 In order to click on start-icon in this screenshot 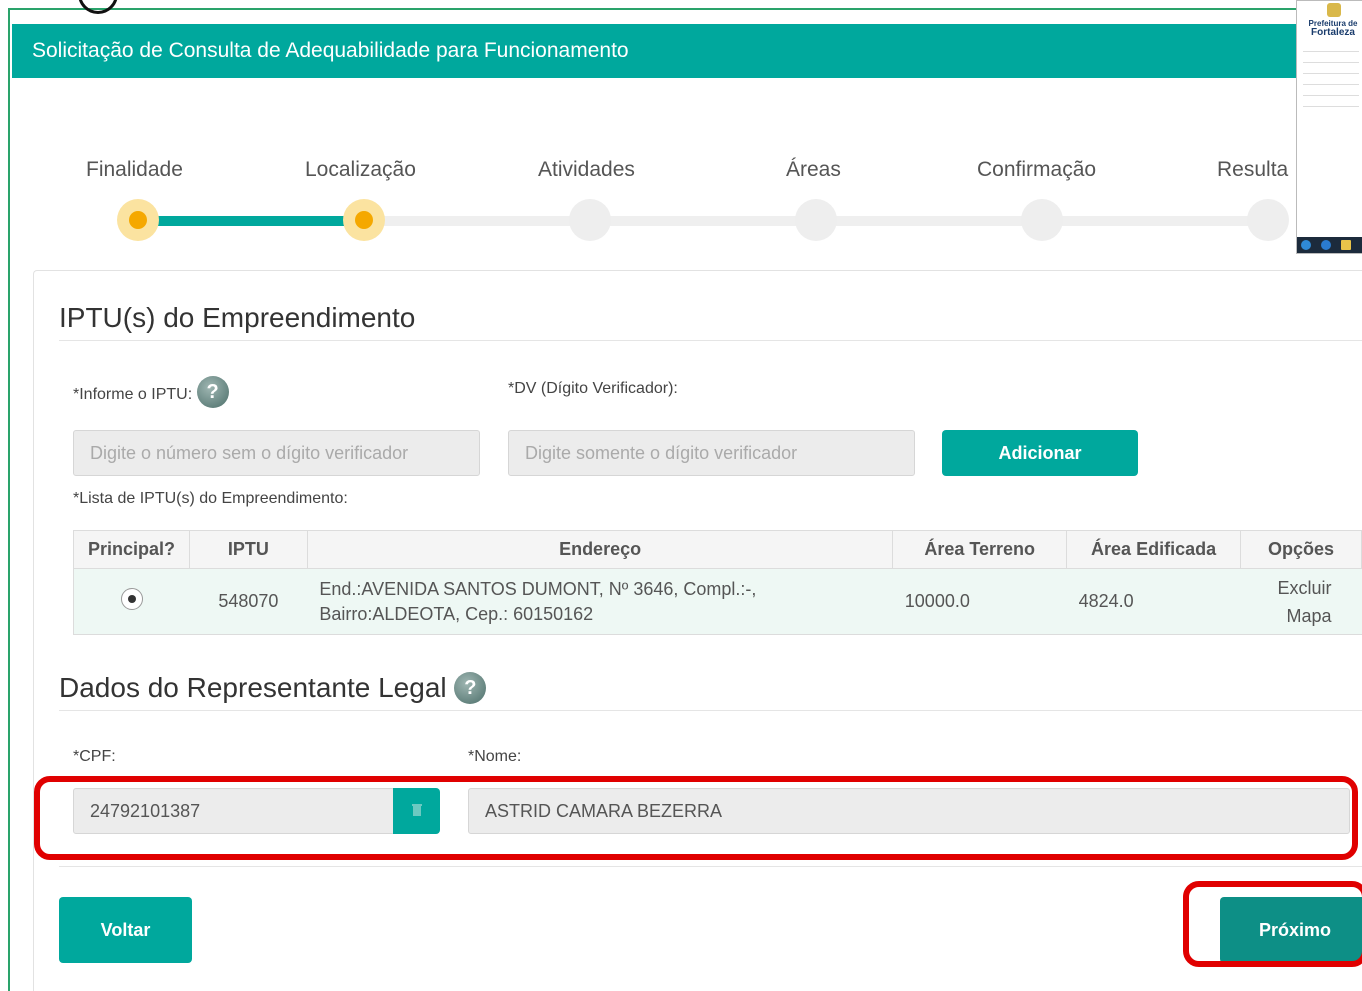, I will do `click(1306, 245)`.